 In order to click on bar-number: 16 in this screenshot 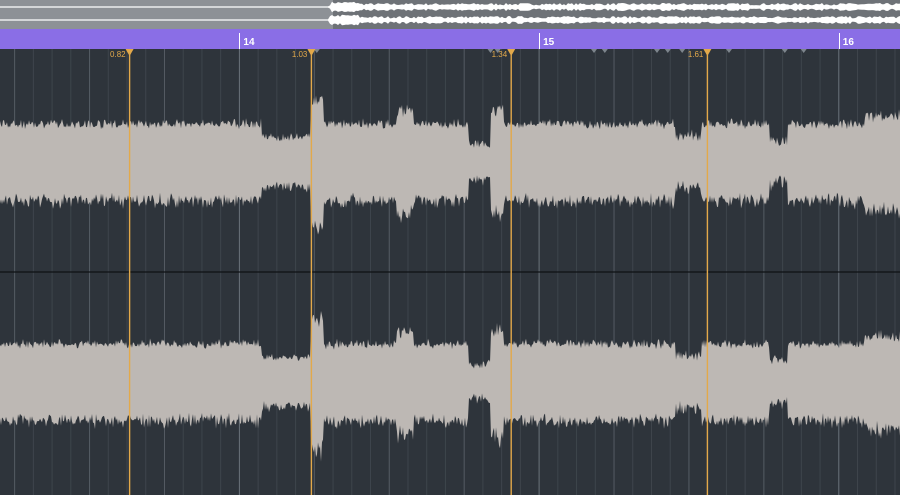, I will do `click(848, 42)`.